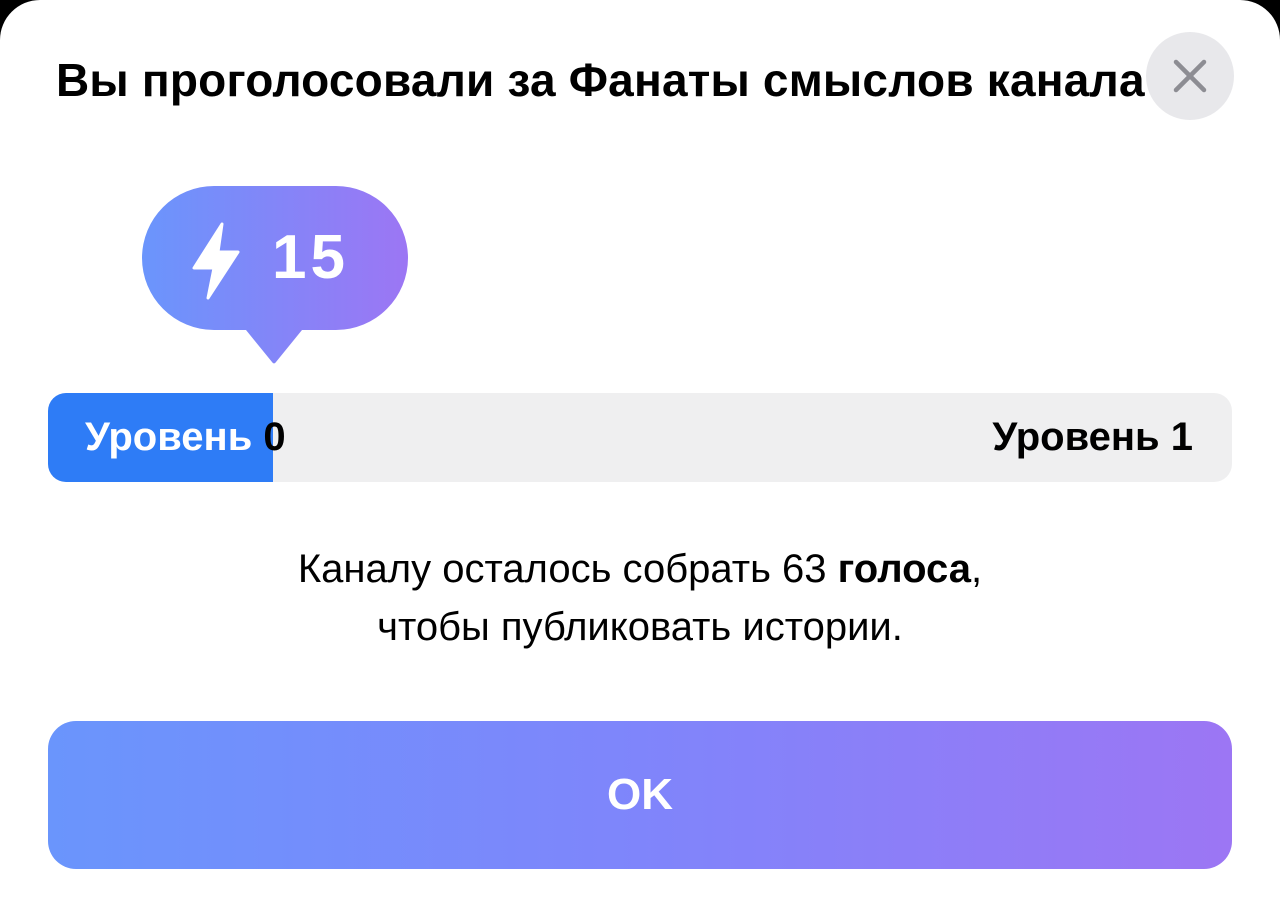 This screenshot has height=904, width=1280. What do you see at coordinates (169, 437) in the screenshot?
I see `current-level-word: Уровень` at bounding box center [169, 437].